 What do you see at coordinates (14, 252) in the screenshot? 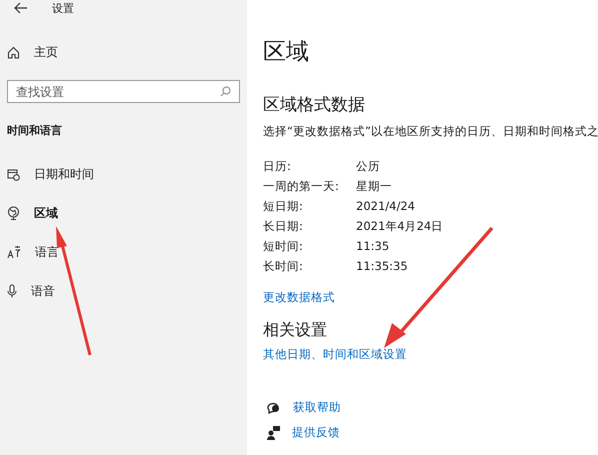
I see `language-icon` at bounding box center [14, 252].